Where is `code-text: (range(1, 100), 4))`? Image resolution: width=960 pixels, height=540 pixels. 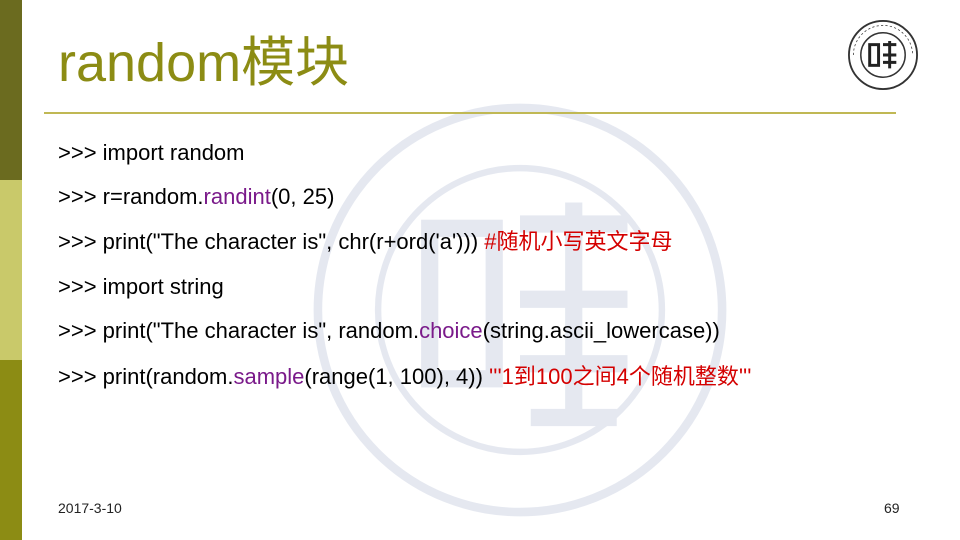 code-text: (range(1, 100), 4)) is located at coordinates (397, 376).